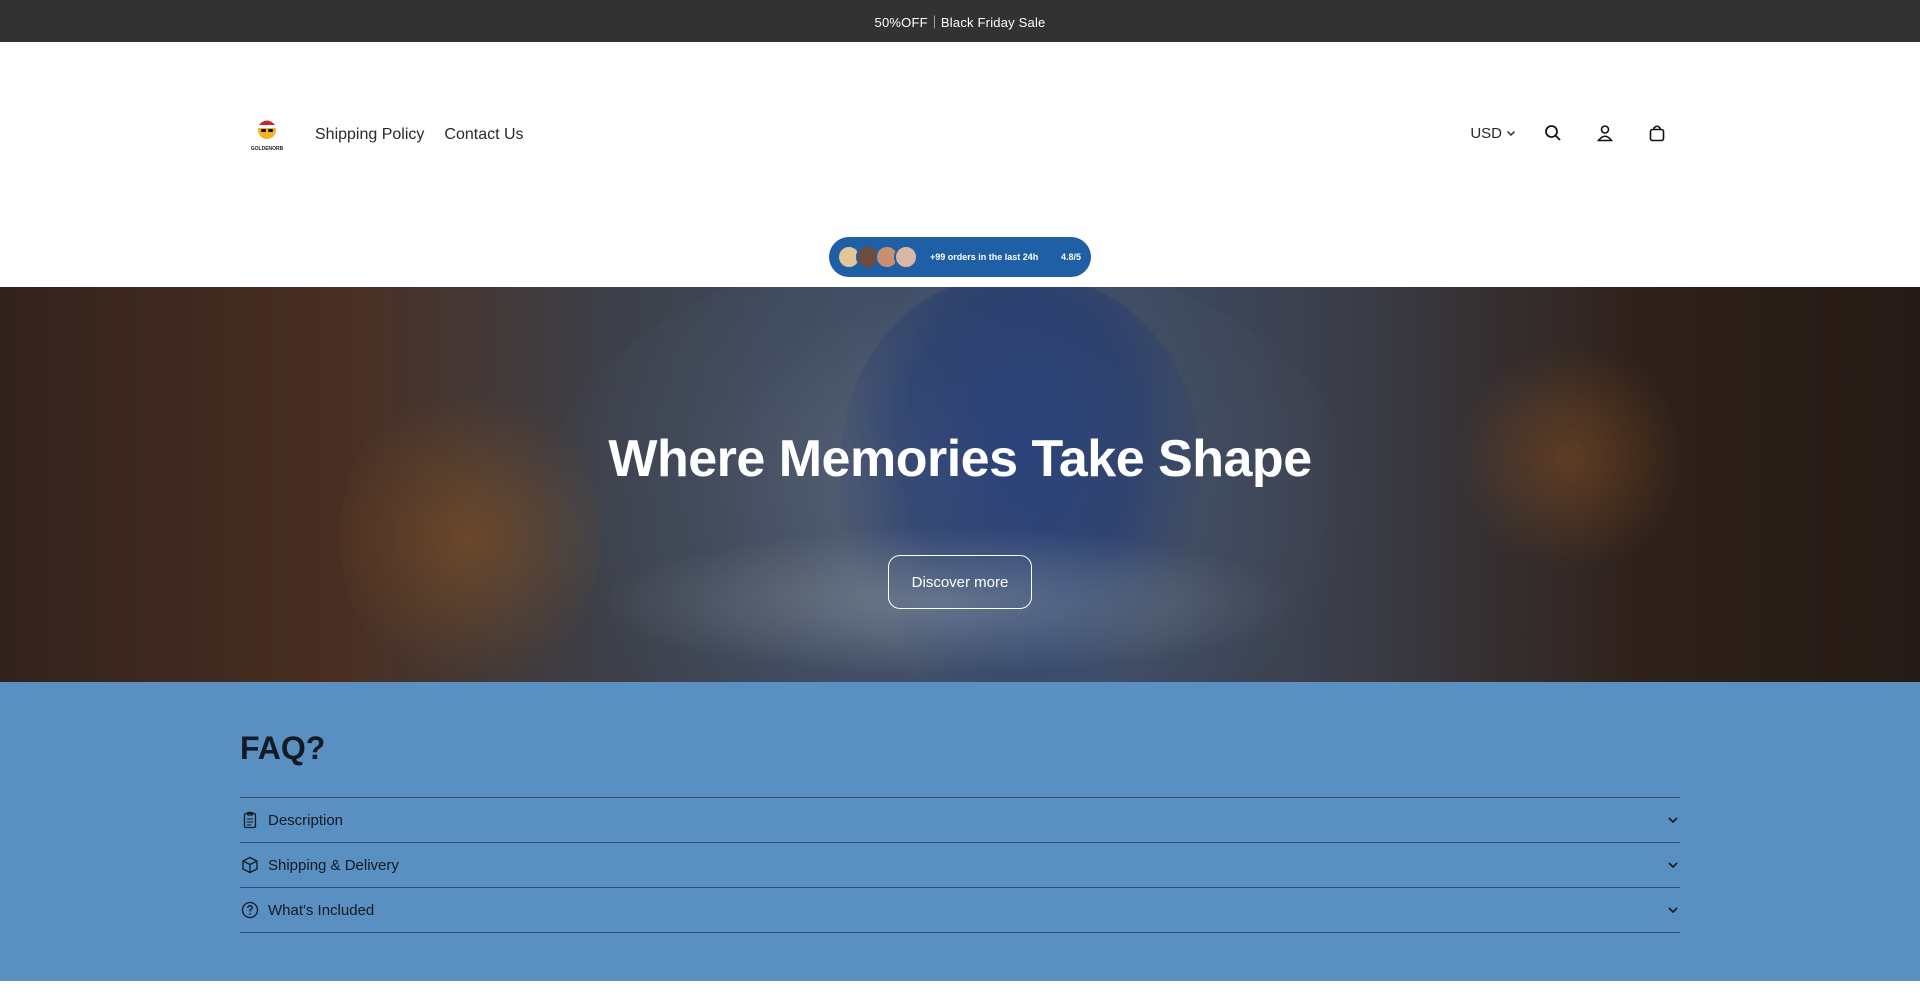 The width and height of the screenshot is (1920, 993). I want to click on logo-text: GOLDENORB, so click(267, 149).